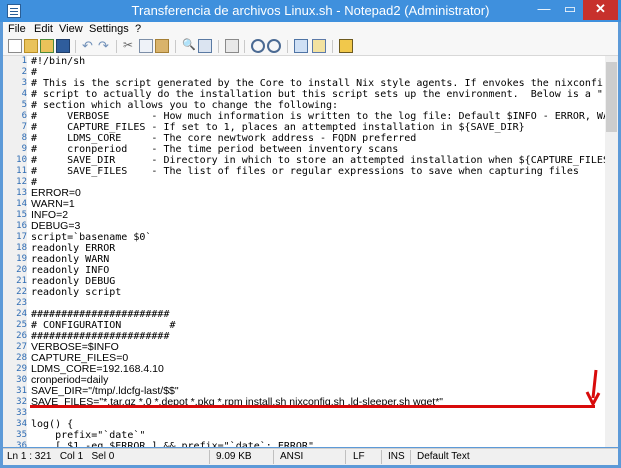 This screenshot has width=621, height=468. I want to click on line-number: 3, so click(24, 83).